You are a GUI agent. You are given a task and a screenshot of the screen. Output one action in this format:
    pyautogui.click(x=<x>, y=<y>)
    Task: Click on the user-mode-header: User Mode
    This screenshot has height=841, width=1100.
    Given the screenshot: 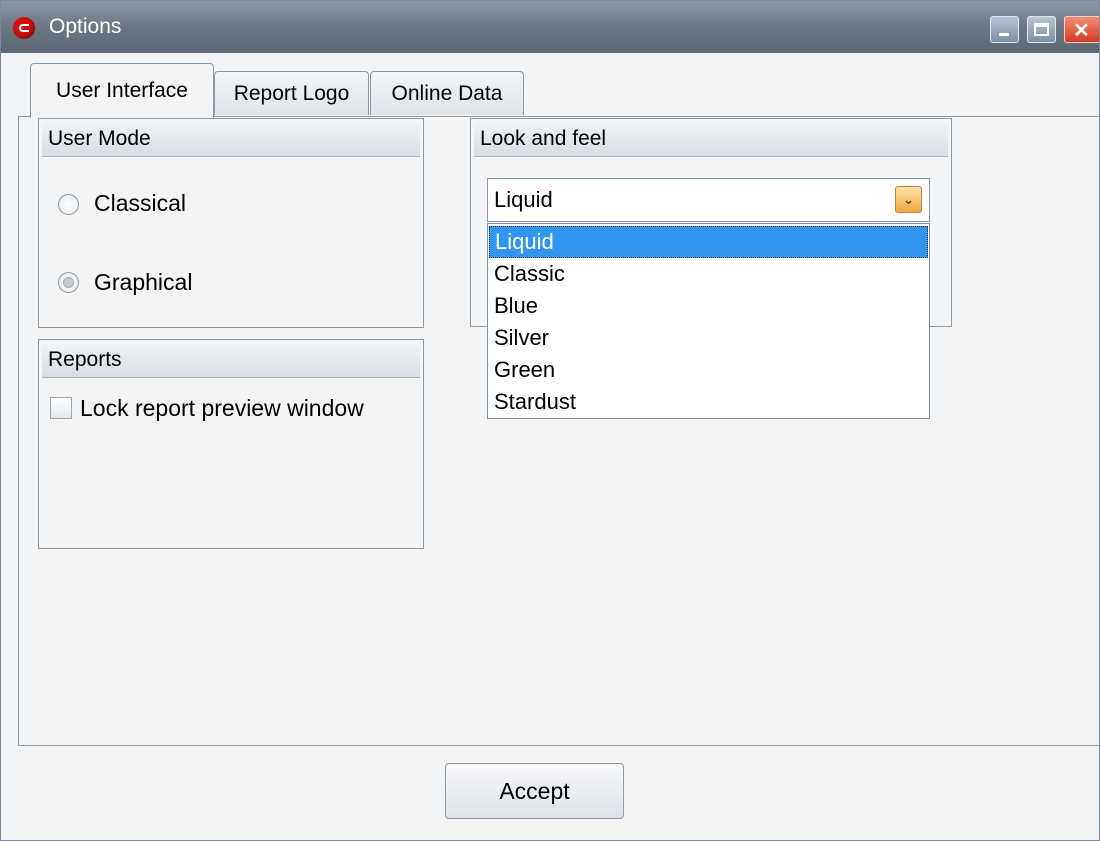 What is the action you would take?
    pyautogui.click(x=231, y=139)
    